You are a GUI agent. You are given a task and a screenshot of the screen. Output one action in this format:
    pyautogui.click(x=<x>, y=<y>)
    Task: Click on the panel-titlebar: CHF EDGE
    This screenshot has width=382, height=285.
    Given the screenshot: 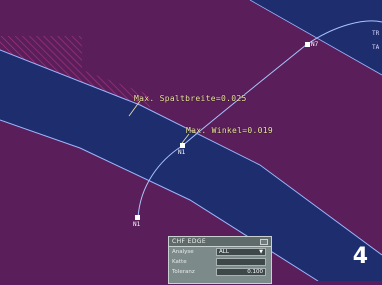 What is the action you would take?
    pyautogui.click(x=220, y=242)
    